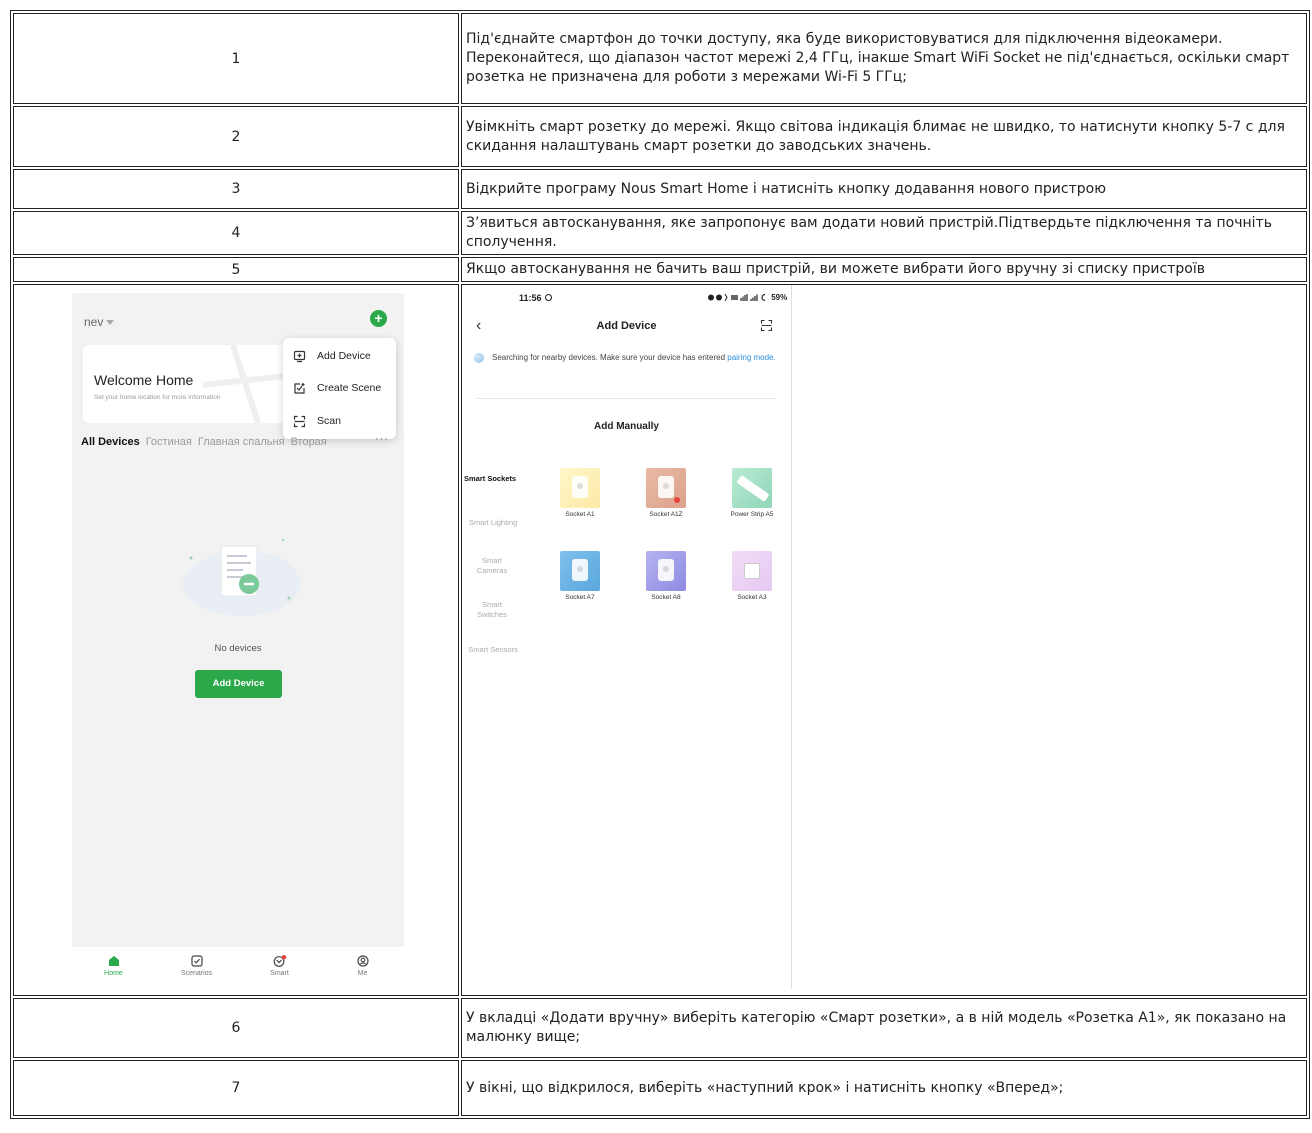 Image resolution: width=1312 pixels, height=1133 pixels. I want to click on create-scene-icon, so click(299, 388).